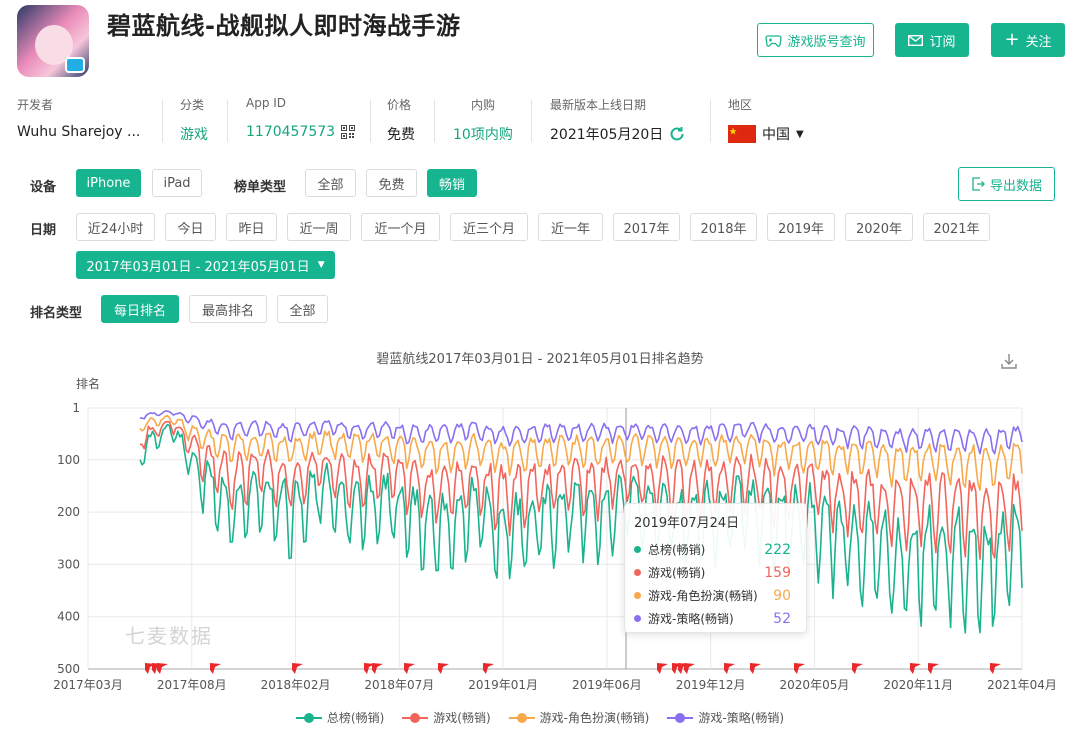  I want to click on legend-item: 游戏(畅销), so click(446, 717).